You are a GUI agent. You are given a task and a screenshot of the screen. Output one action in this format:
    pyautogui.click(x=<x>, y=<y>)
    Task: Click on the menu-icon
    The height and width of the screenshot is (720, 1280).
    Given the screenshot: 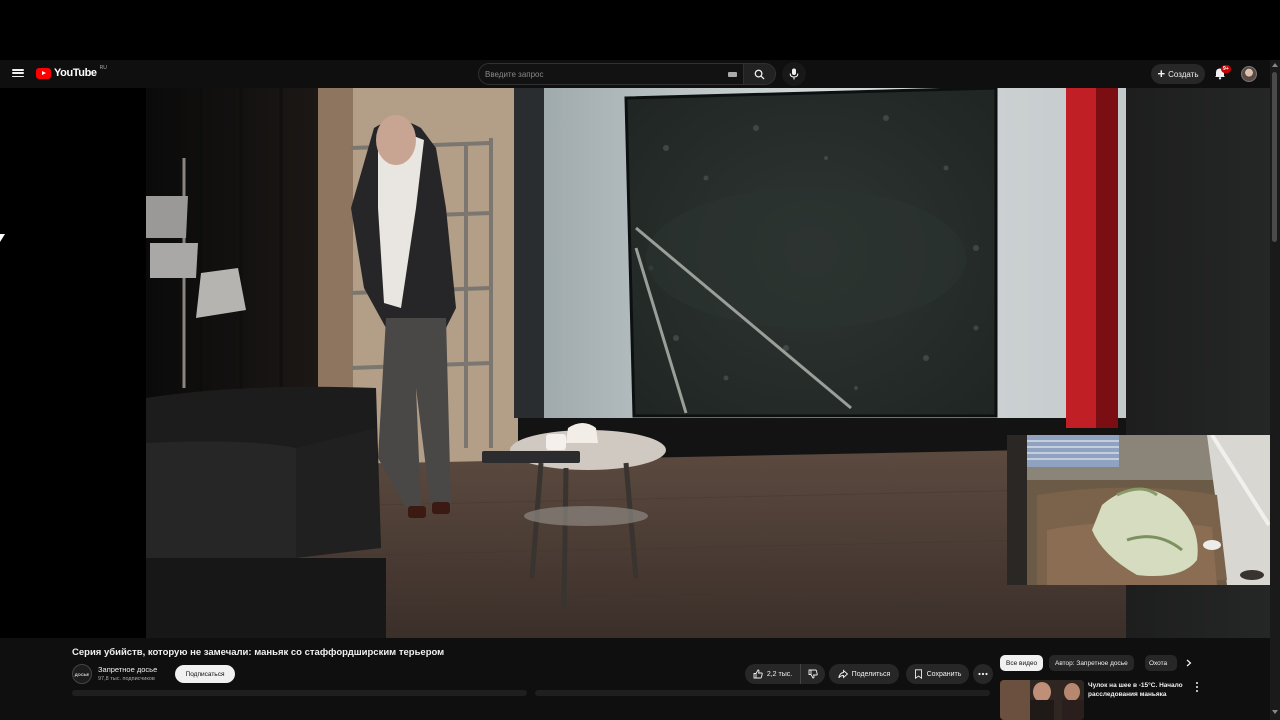 What is the action you would take?
    pyautogui.click(x=18, y=73)
    